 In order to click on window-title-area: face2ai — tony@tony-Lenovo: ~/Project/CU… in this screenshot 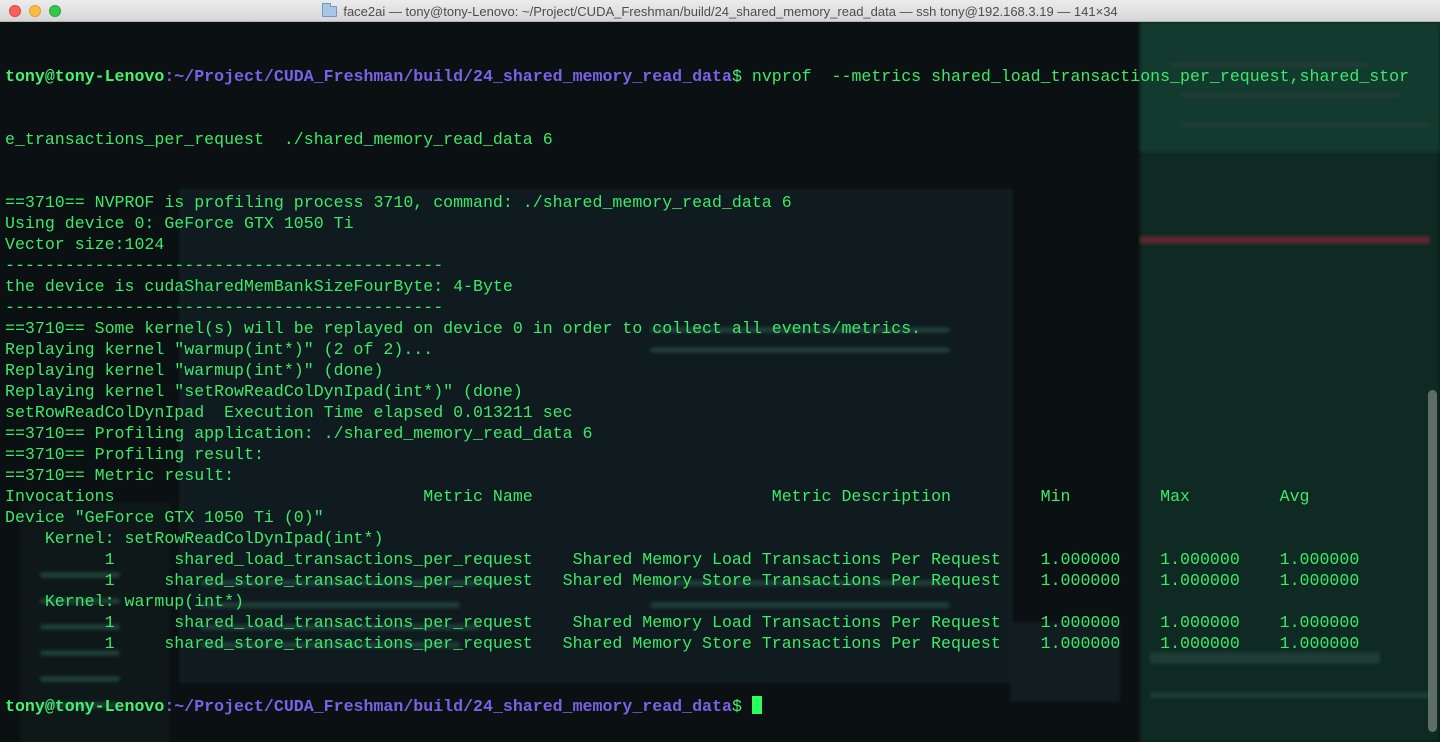, I will do `click(720, 11)`.